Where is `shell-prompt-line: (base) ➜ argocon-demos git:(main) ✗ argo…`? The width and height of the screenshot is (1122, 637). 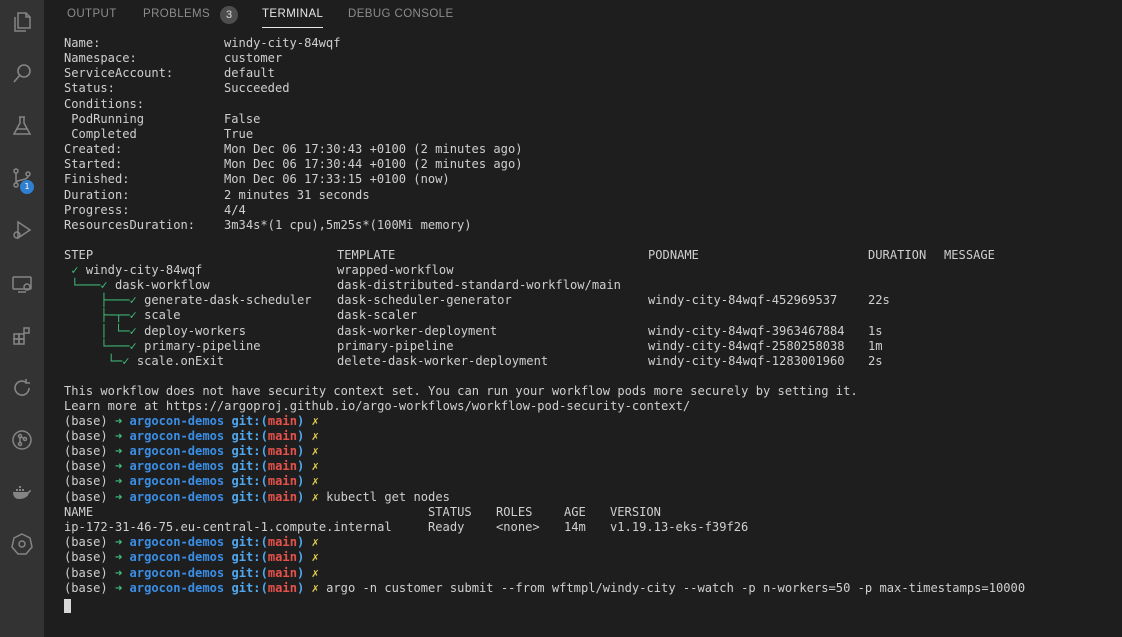
shell-prompt-line: (base) ➜ argocon-demos git:(main) ✗ argo… is located at coordinates (544, 588).